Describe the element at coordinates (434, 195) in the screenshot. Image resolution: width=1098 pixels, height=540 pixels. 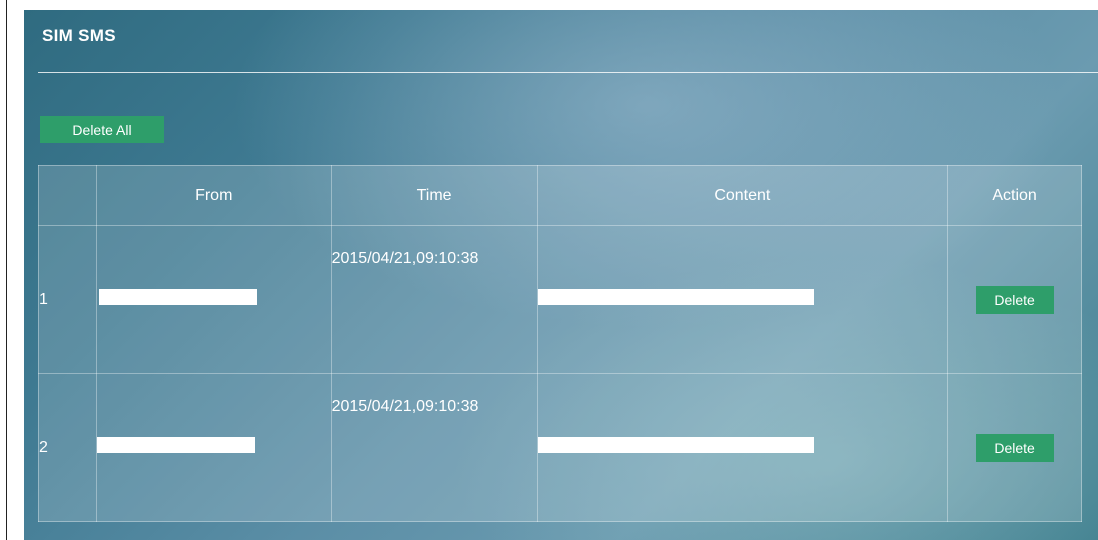
I see `header-time: Time` at that location.